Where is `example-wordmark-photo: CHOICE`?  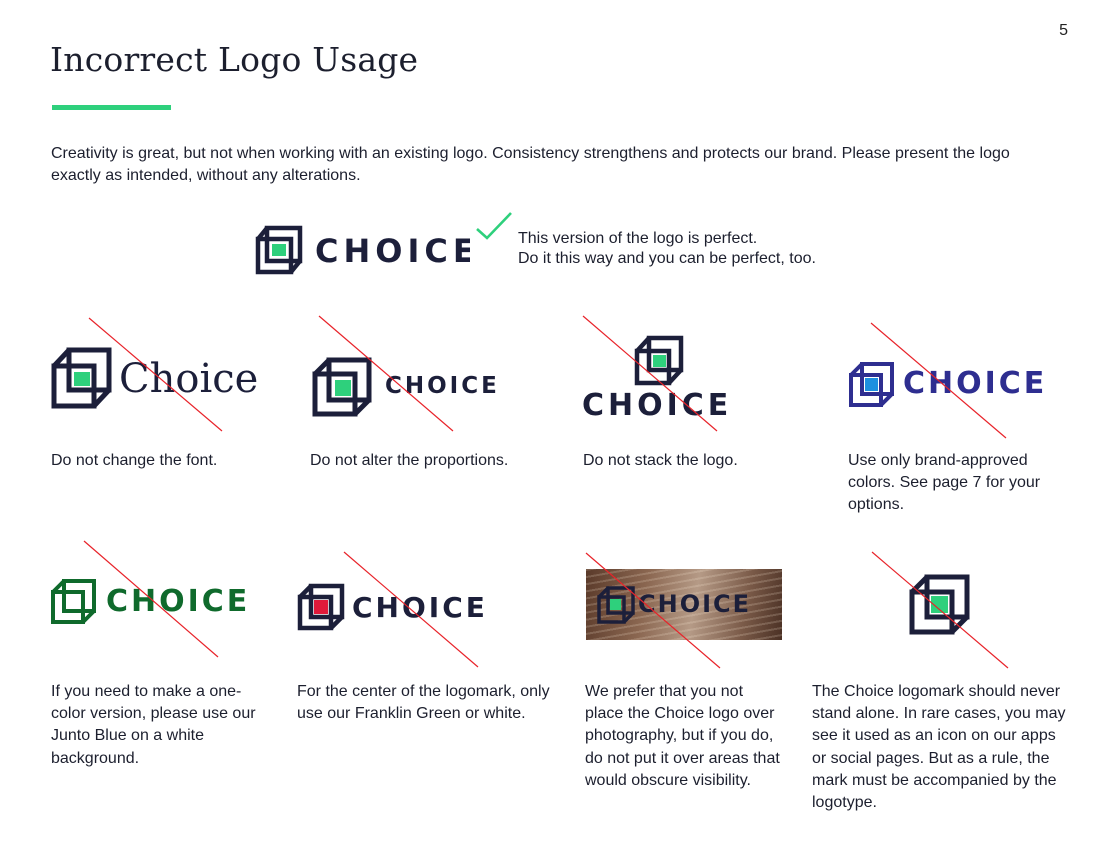 example-wordmark-photo: CHOICE is located at coordinates (695, 604).